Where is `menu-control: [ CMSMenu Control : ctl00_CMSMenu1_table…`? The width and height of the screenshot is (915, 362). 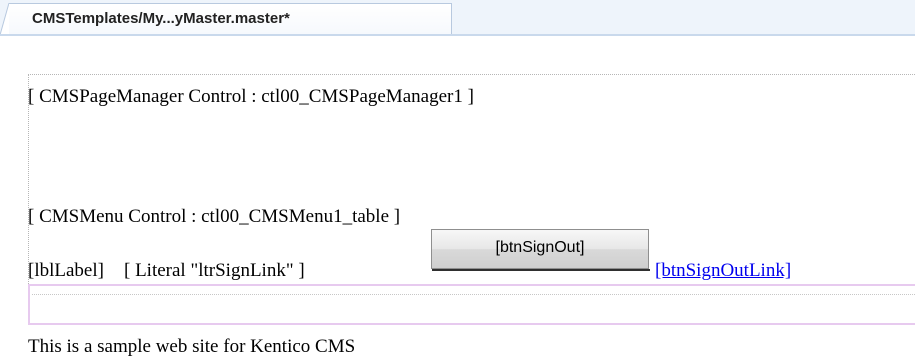 menu-control: [ CMSMenu Control : ctl00_CMSMenu1_table… is located at coordinates (214, 217).